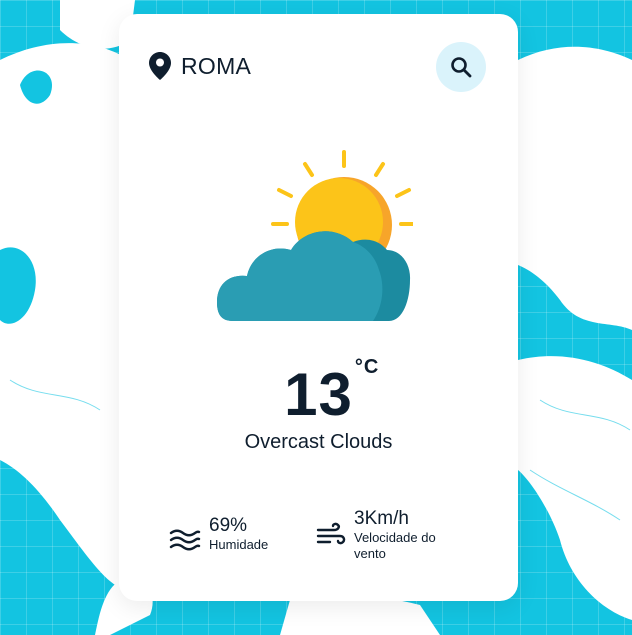 The image size is (632, 635). I want to click on humidity-label: Humidade, so click(239, 544).